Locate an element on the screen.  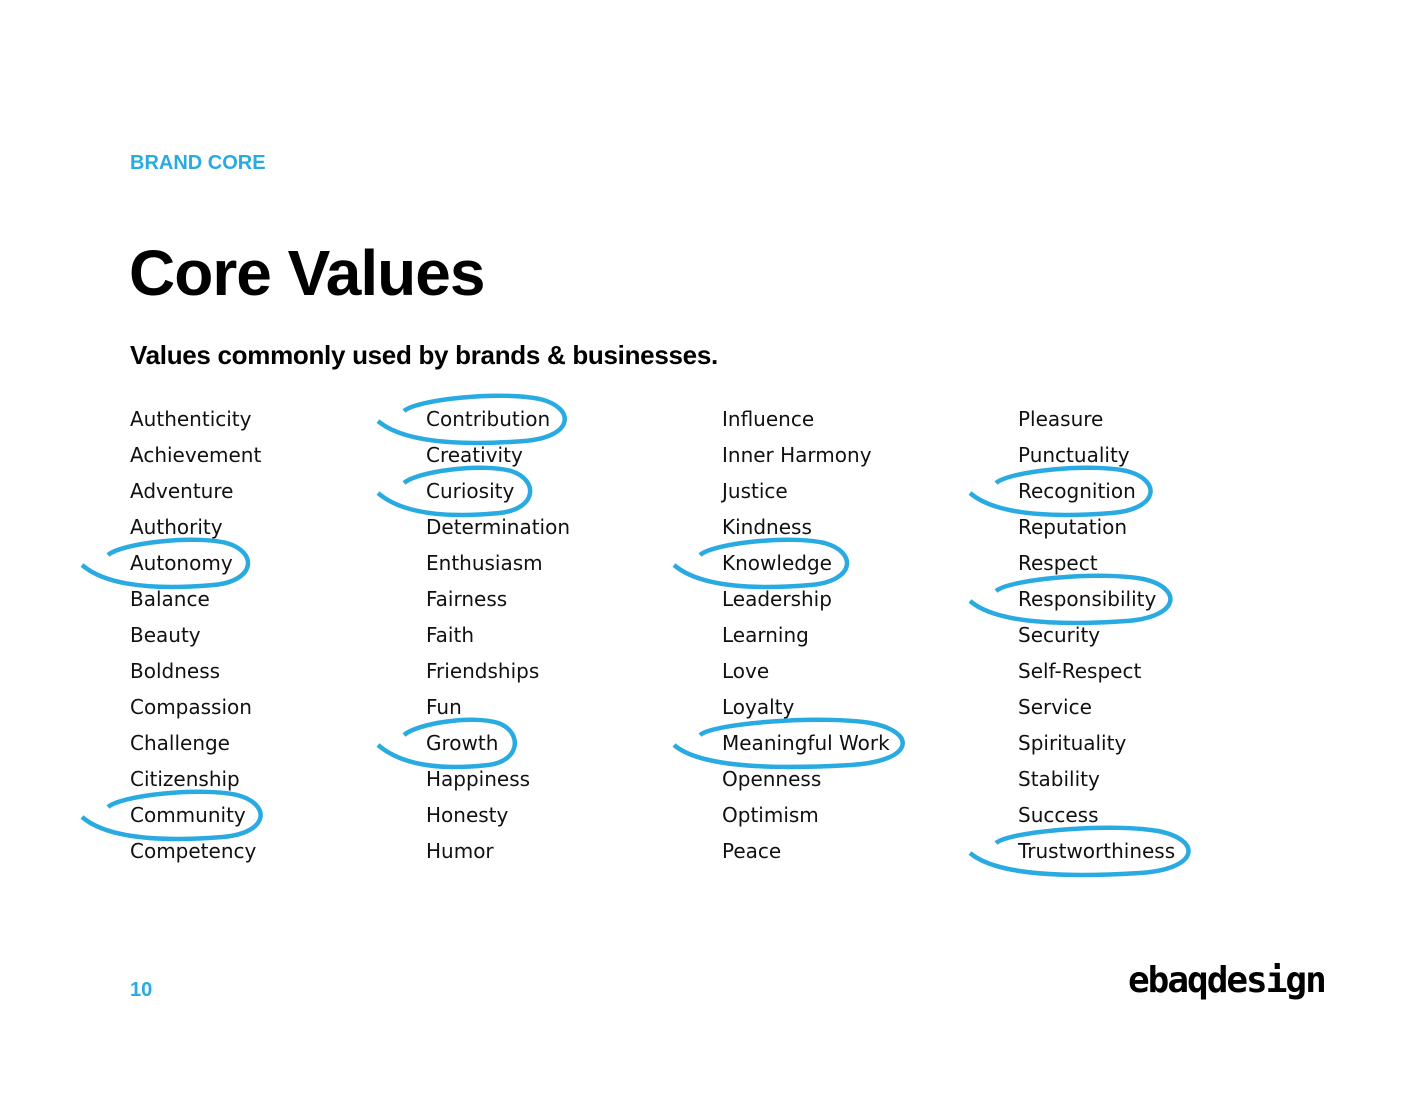
value-label: Achievement is located at coordinates (196, 455).